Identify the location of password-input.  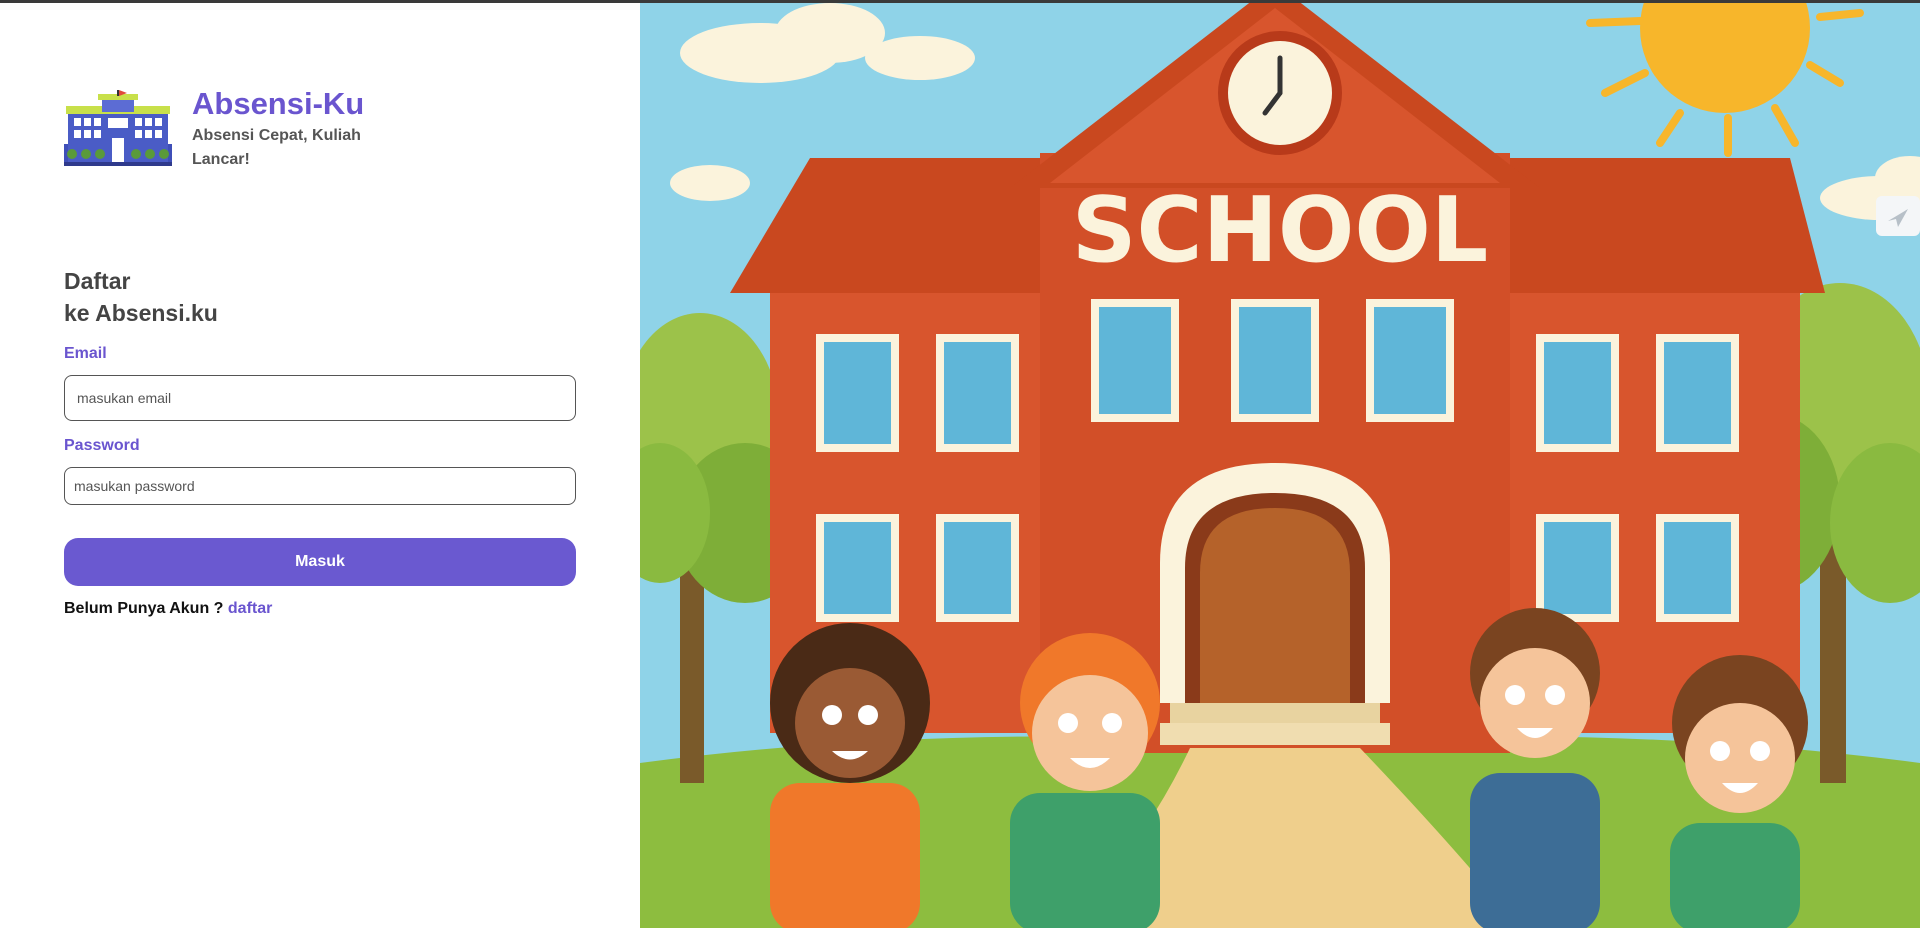
(320, 486).